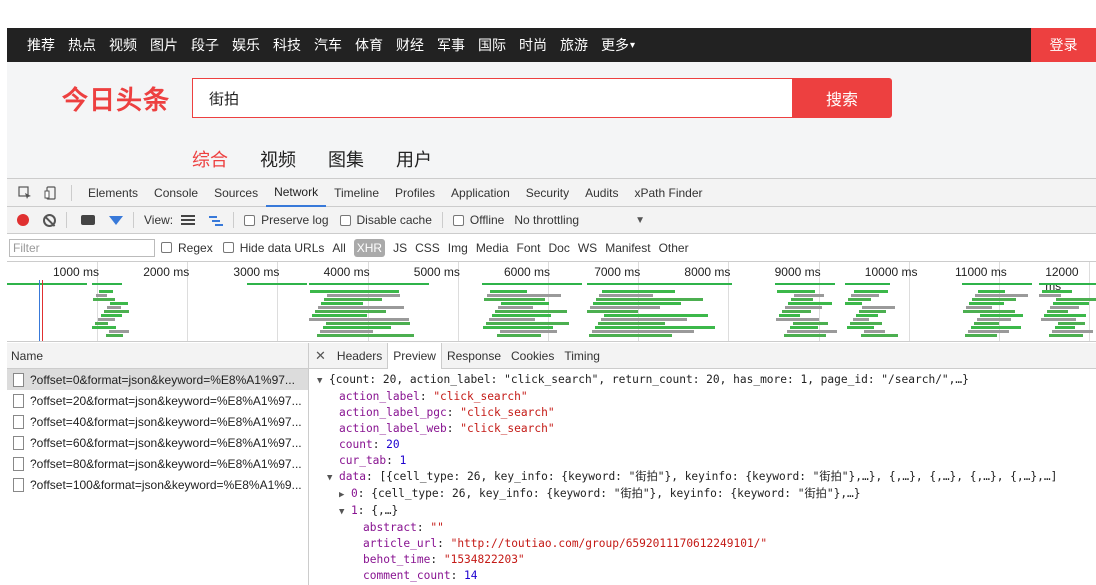 This screenshot has width=1096, height=585. Describe the element at coordinates (356, 193) in the screenshot. I see `devtools-tab-timeline: Timeline` at that location.